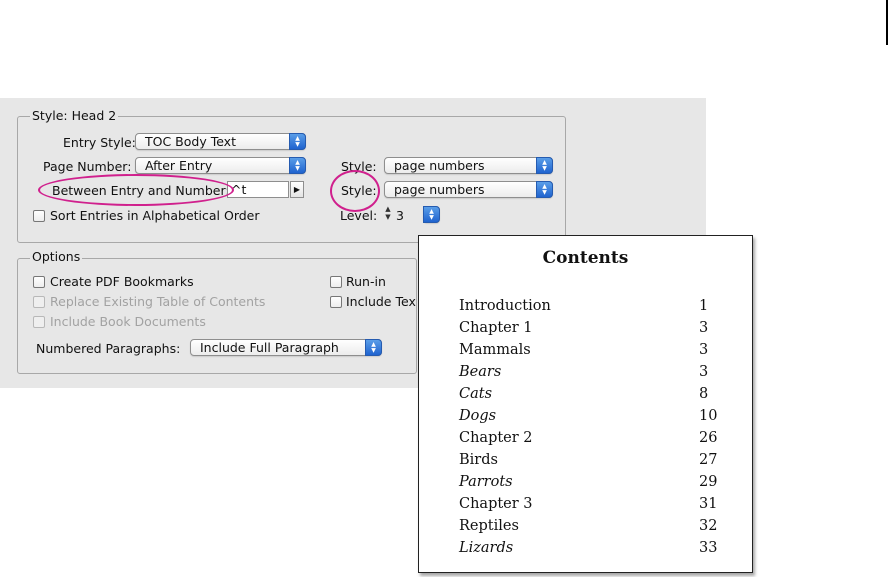  What do you see at coordinates (476, 394) in the screenshot?
I see `toc-entry-text: Cats` at bounding box center [476, 394].